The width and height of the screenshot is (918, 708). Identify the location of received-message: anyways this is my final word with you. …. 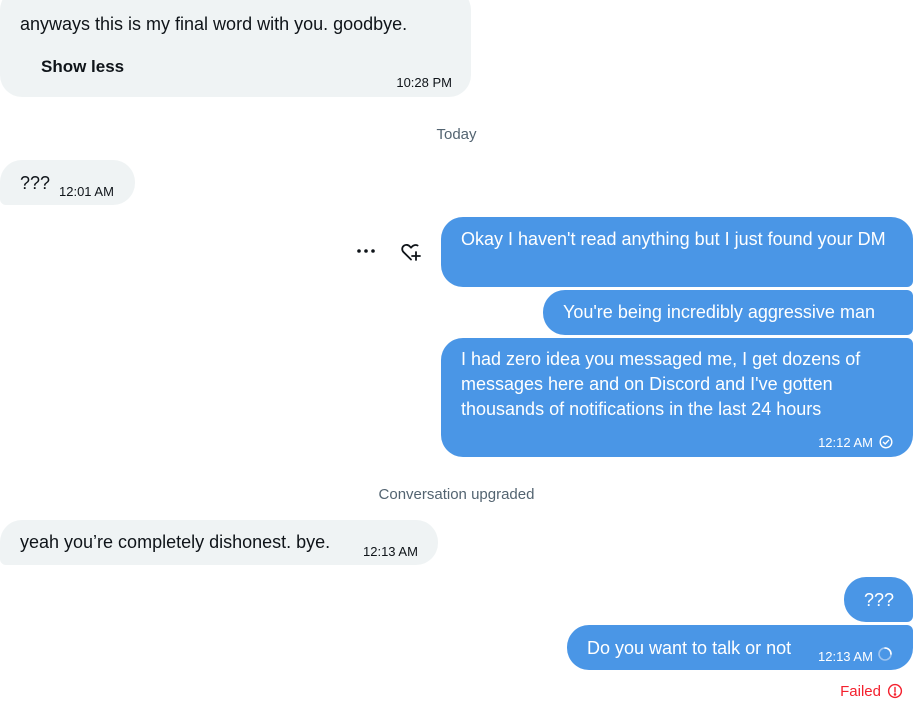
(235, 48).